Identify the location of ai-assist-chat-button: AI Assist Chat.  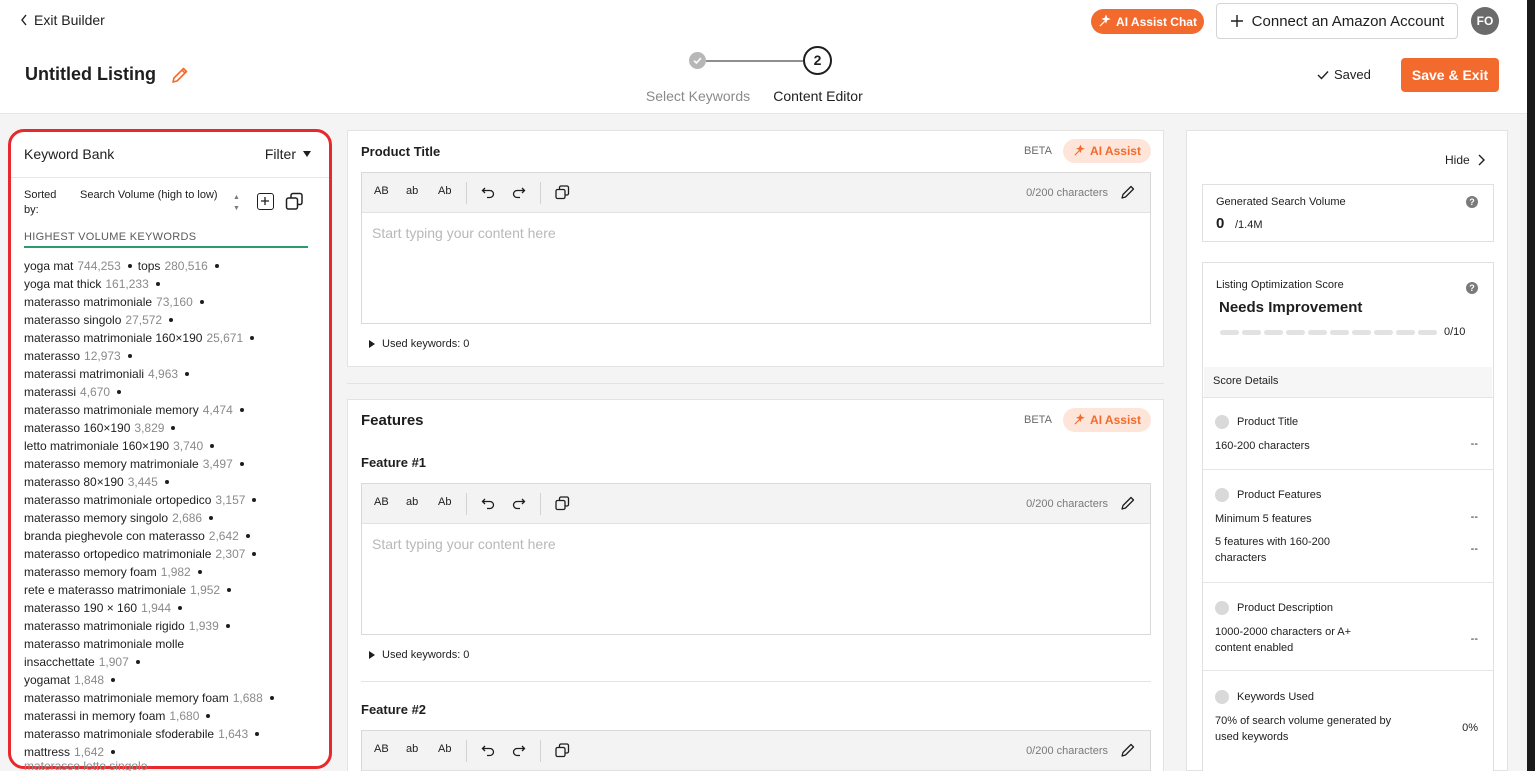
(1147, 21).